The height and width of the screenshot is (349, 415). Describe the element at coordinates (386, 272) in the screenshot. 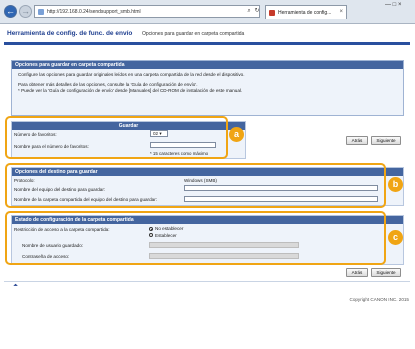

I see `next-button-bottom: Siguiente` at that location.